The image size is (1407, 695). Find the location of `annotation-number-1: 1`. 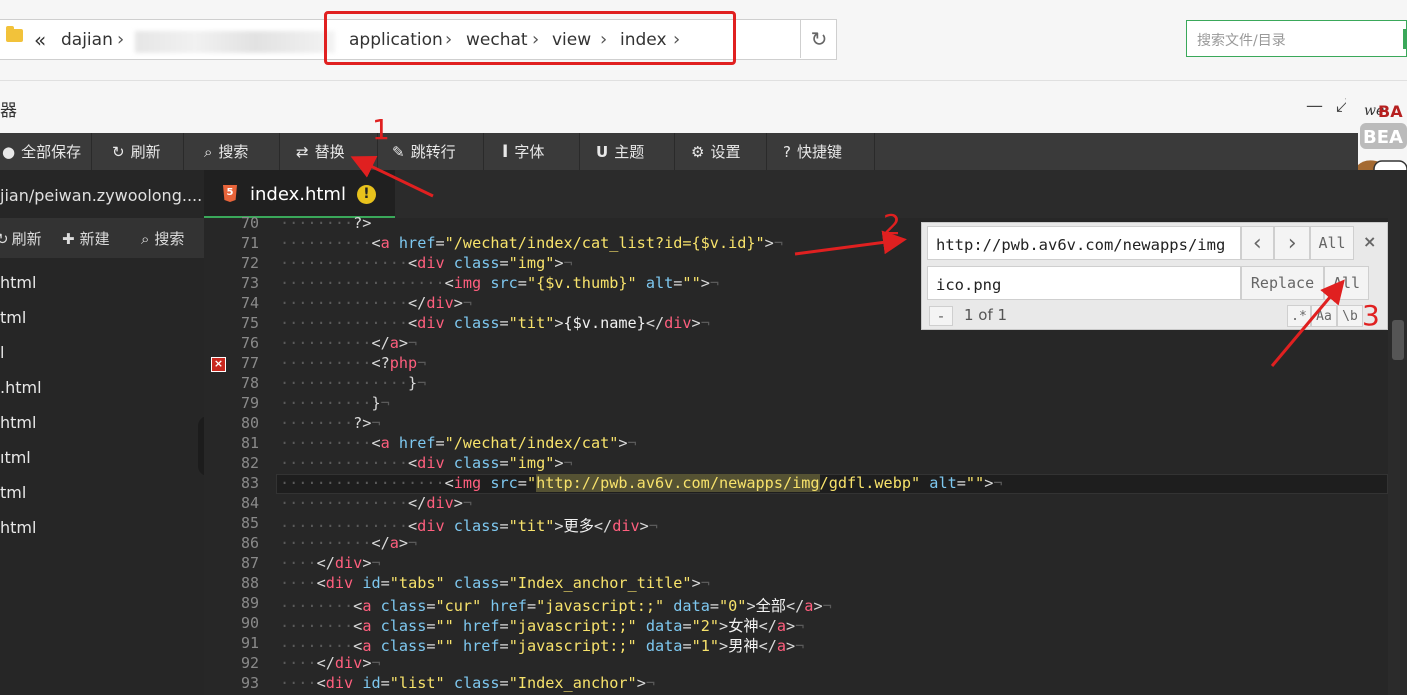

annotation-number-1: 1 is located at coordinates (381, 129).